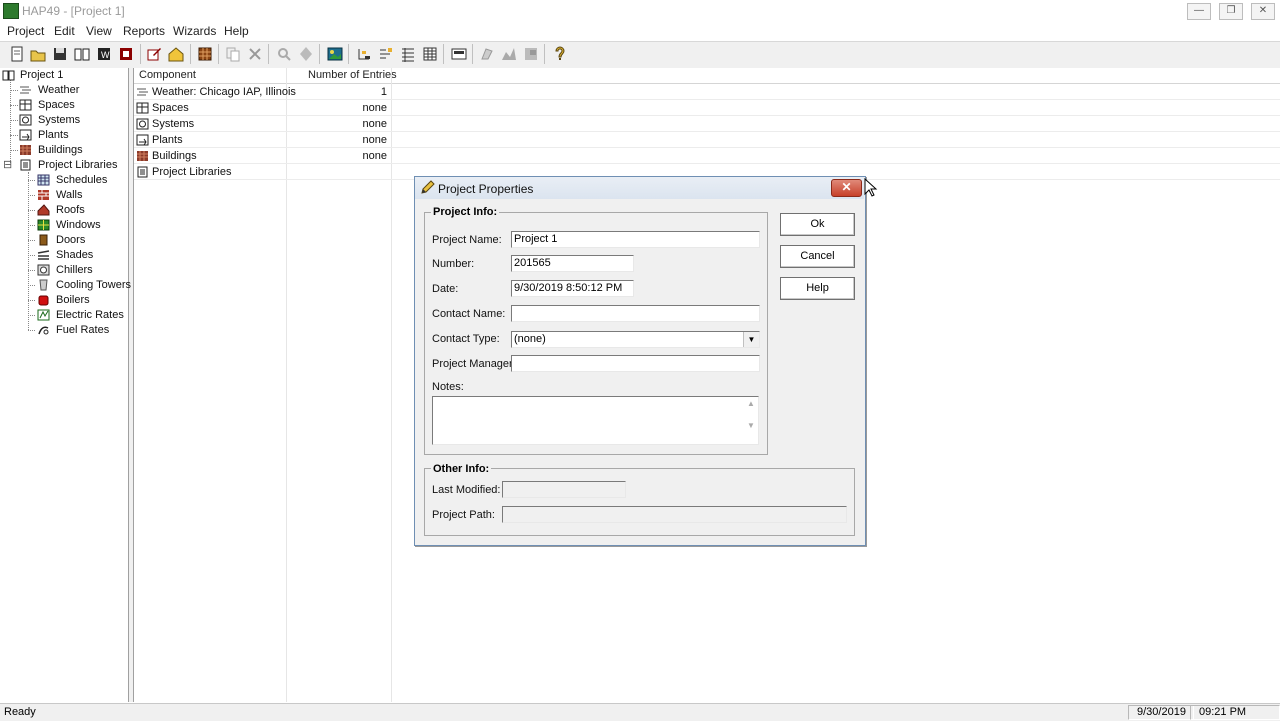 The height and width of the screenshot is (721, 1280). I want to click on tree-item-weather: Weather, so click(58, 90).